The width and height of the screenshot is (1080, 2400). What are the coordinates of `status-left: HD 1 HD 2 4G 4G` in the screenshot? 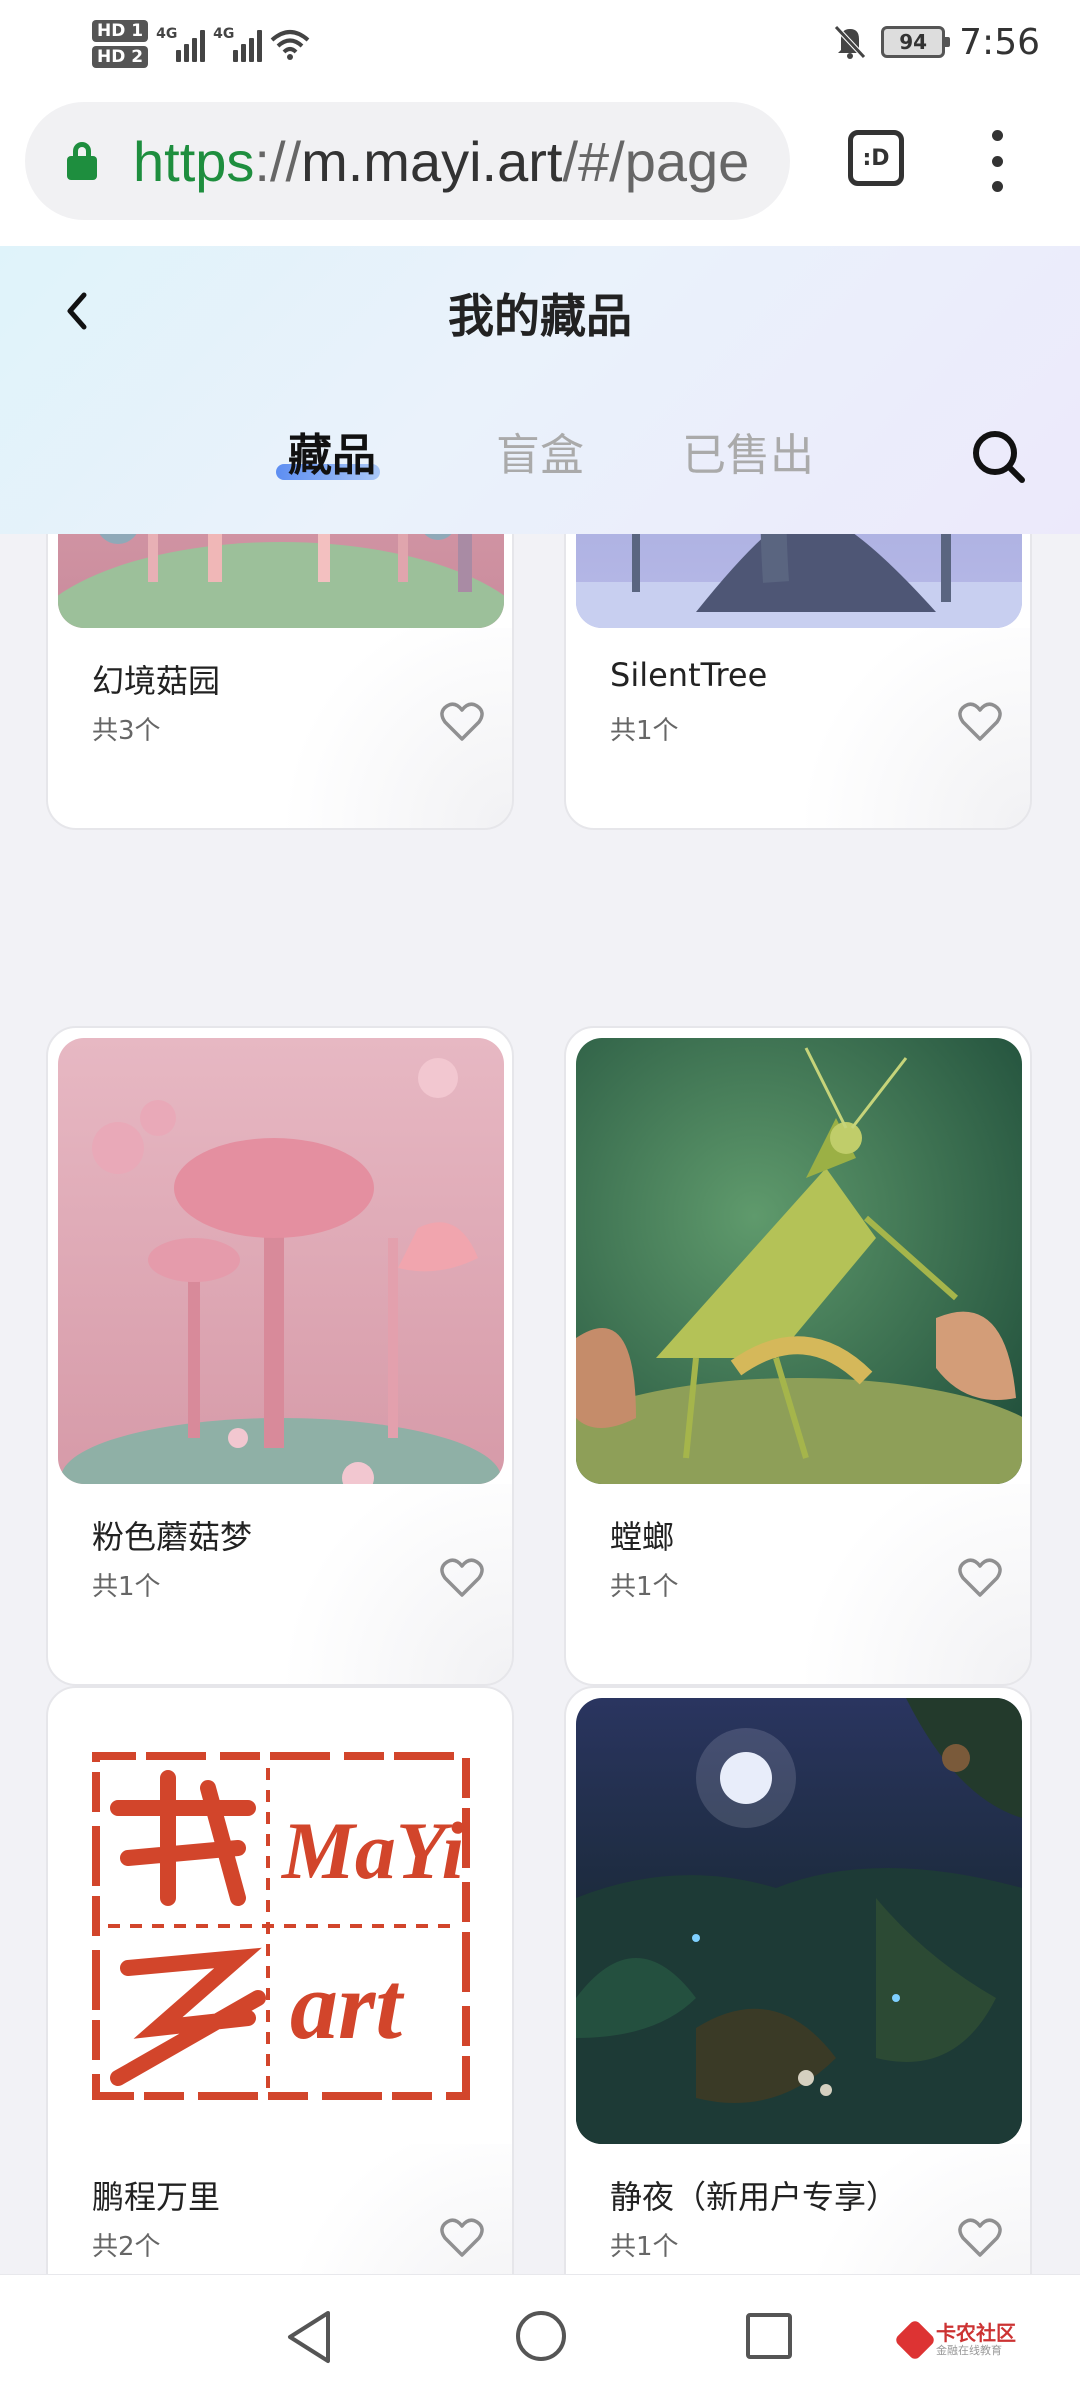 It's located at (201, 44).